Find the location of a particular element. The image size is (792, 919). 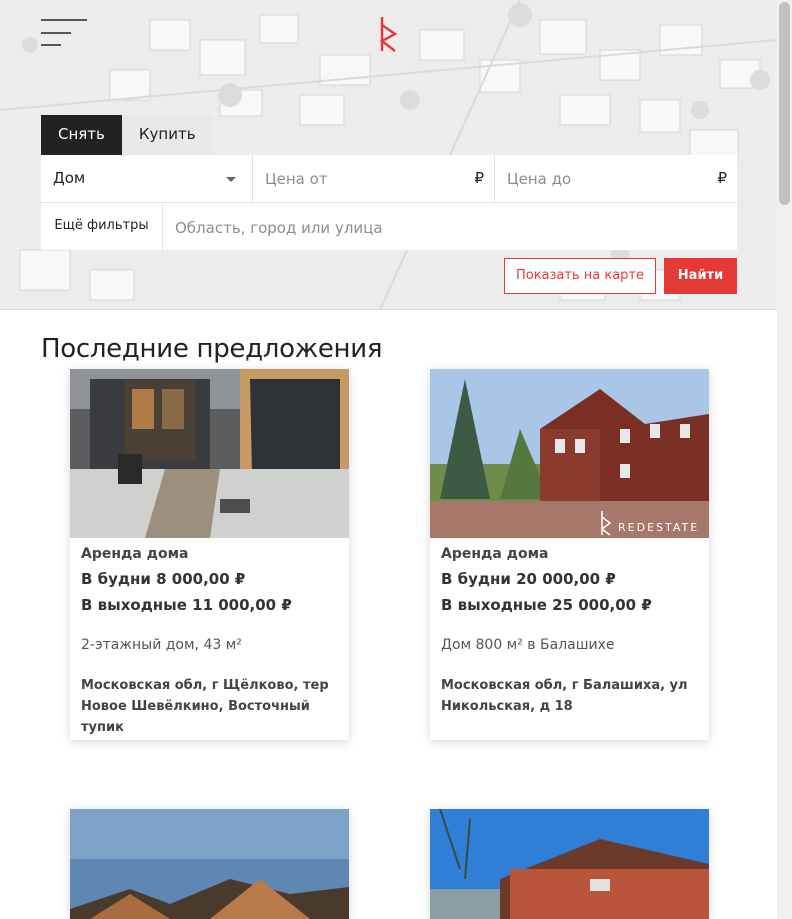

scrollbar-thumb is located at coordinates (784, 103).